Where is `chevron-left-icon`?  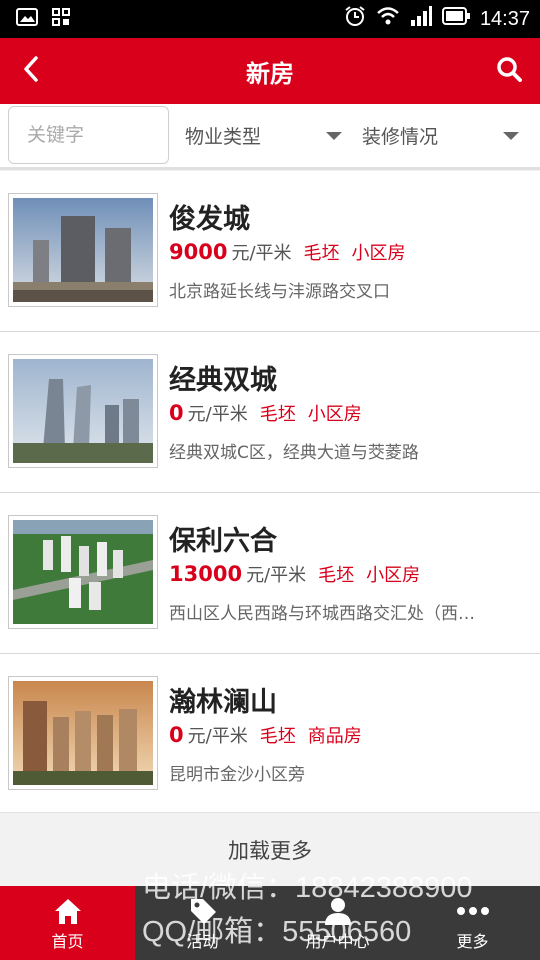
chevron-left-icon is located at coordinates (31, 71).